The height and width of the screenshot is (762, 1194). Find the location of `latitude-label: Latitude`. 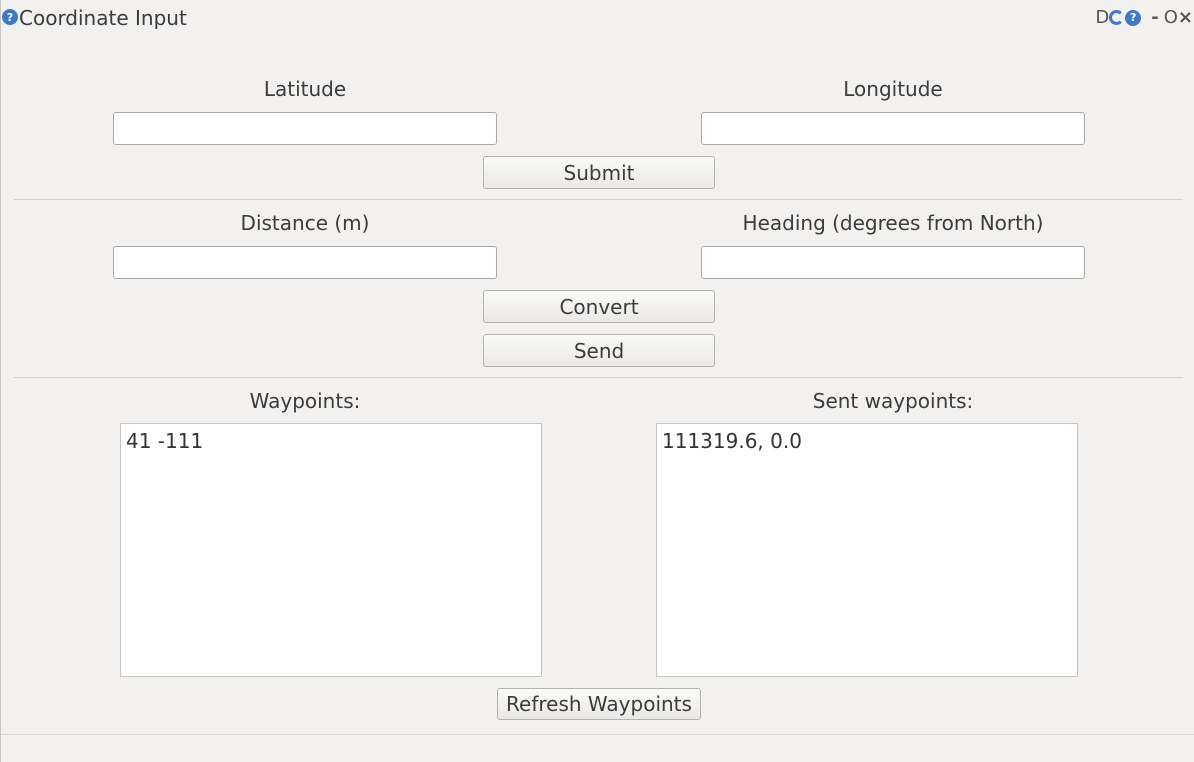

latitude-label: Latitude is located at coordinates (305, 89).